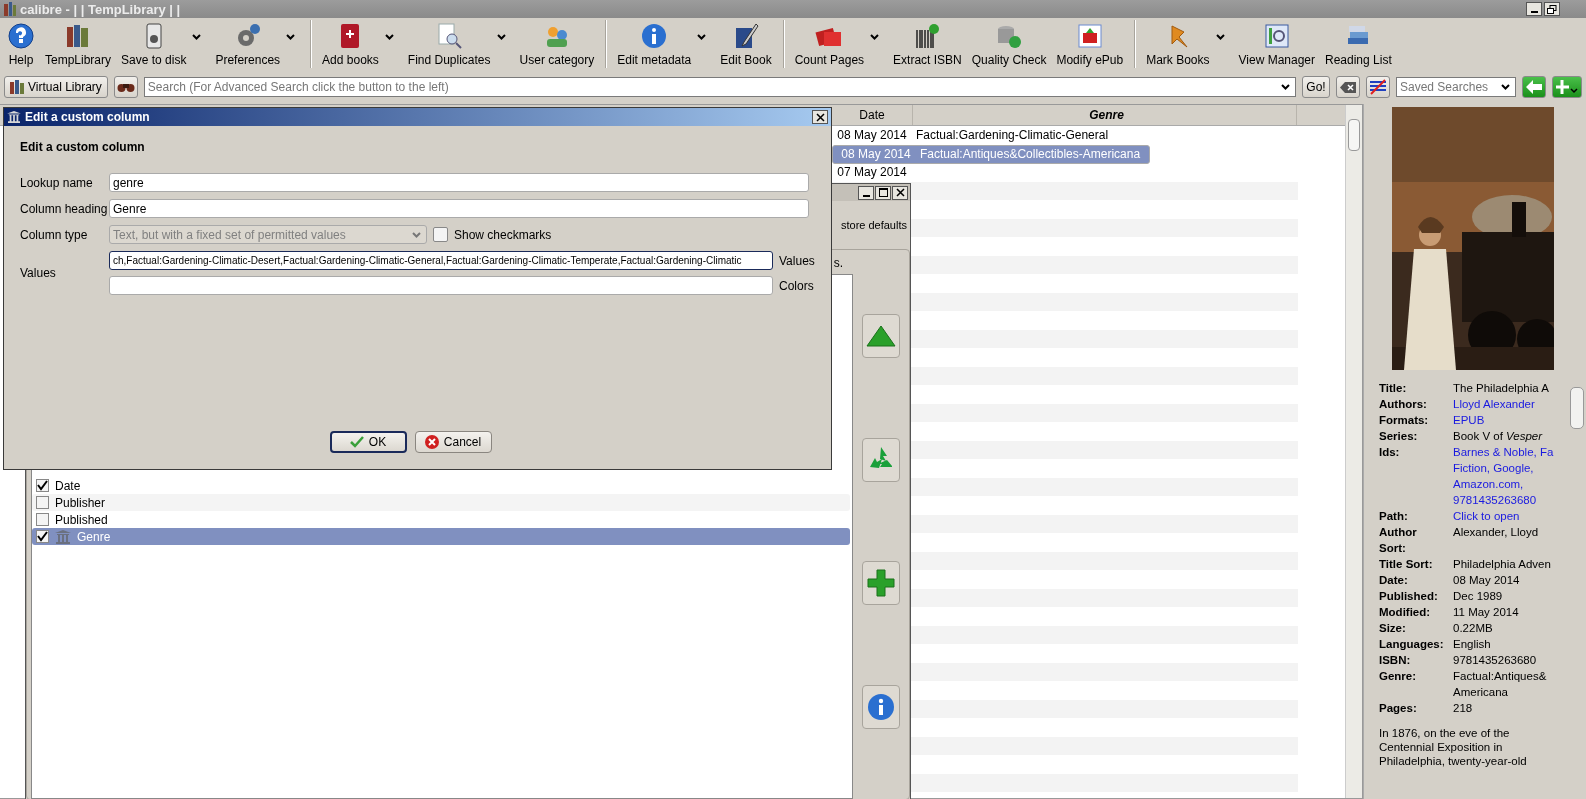 This screenshot has height=799, width=1586. I want to click on field-value: 08 May 2014, so click(1486, 580).